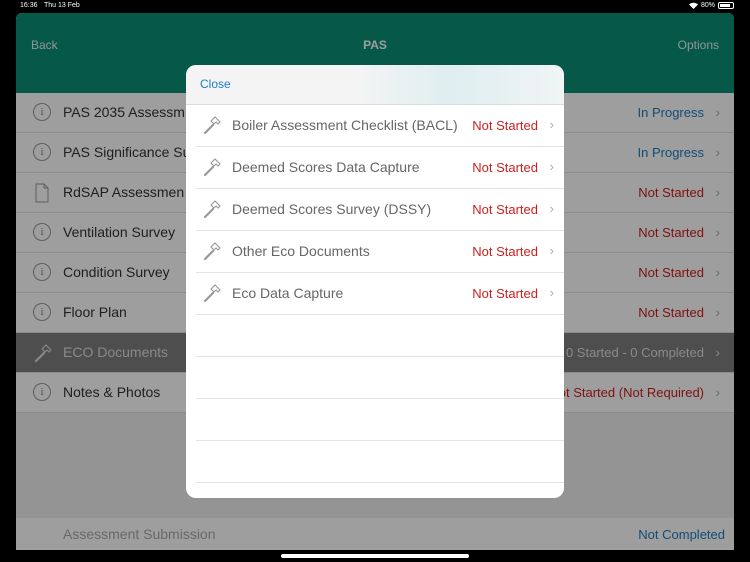  Describe the element at coordinates (326, 167) in the screenshot. I see `popover-item-label: Deemed Scores Data Capture` at that location.